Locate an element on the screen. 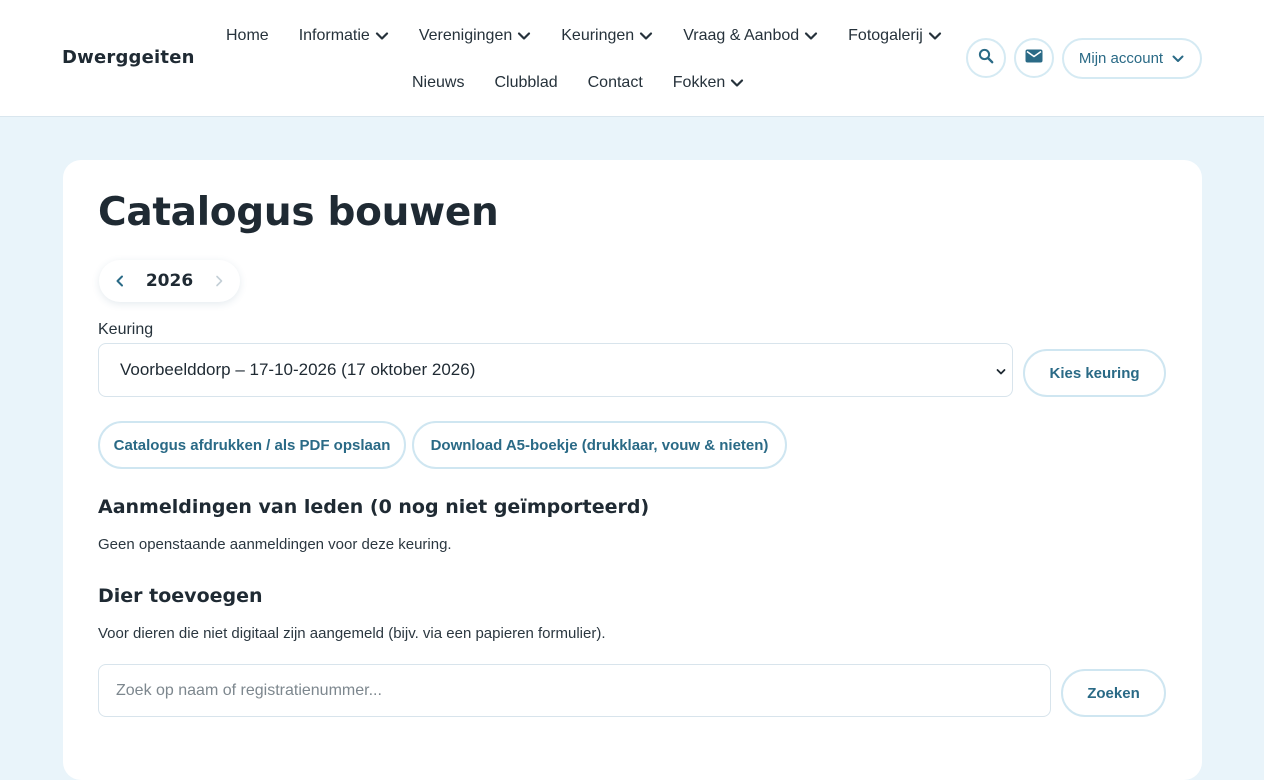  chevron-left-icon is located at coordinates (120, 281).